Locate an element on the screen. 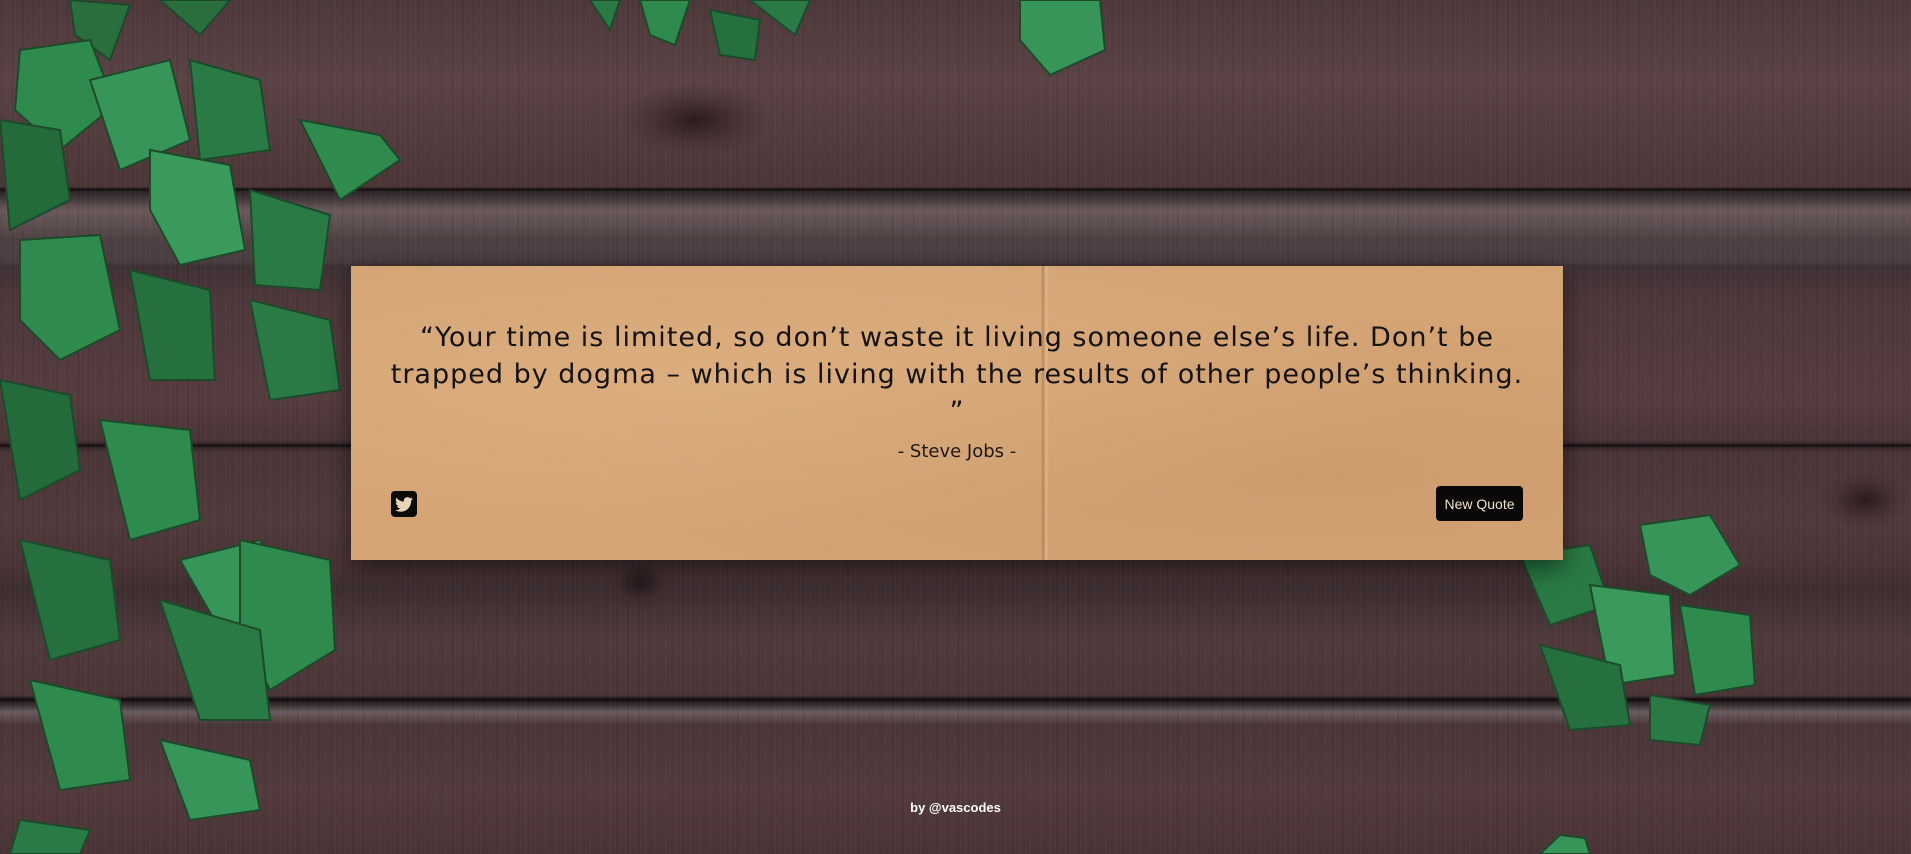 This screenshot has width=1911, height=854. ivy-leaf-bottom is located at coordinates (1565, 843).